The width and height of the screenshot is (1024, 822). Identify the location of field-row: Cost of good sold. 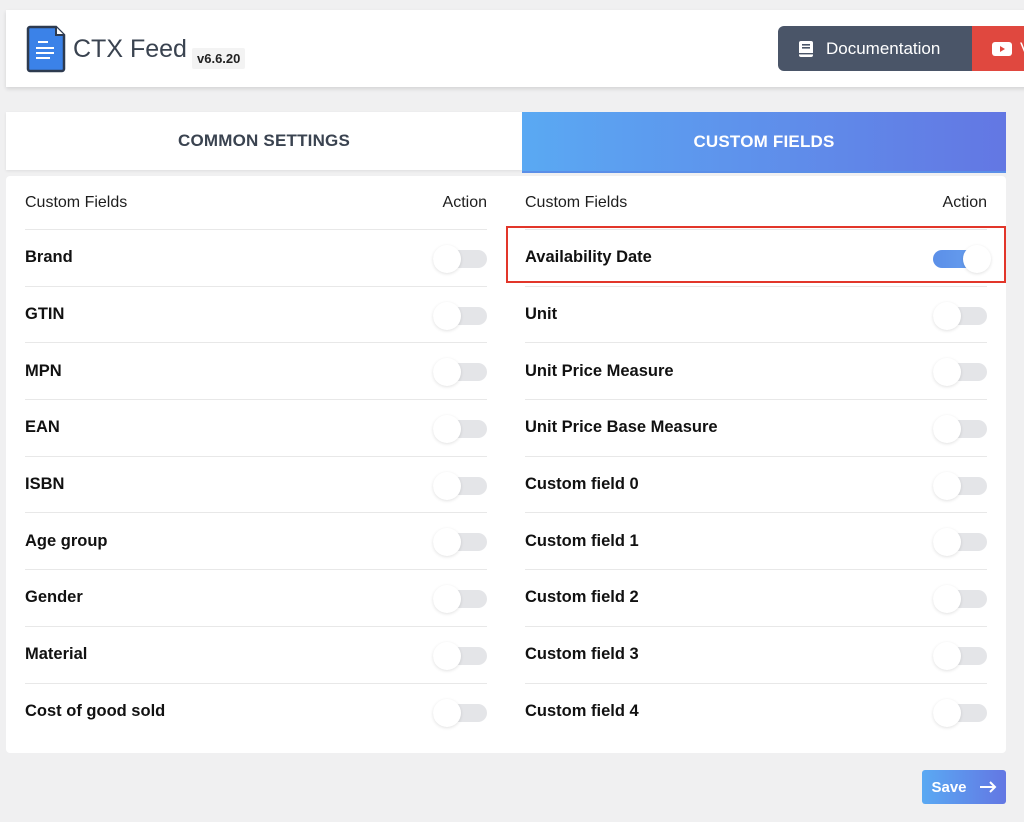
(256, 712).